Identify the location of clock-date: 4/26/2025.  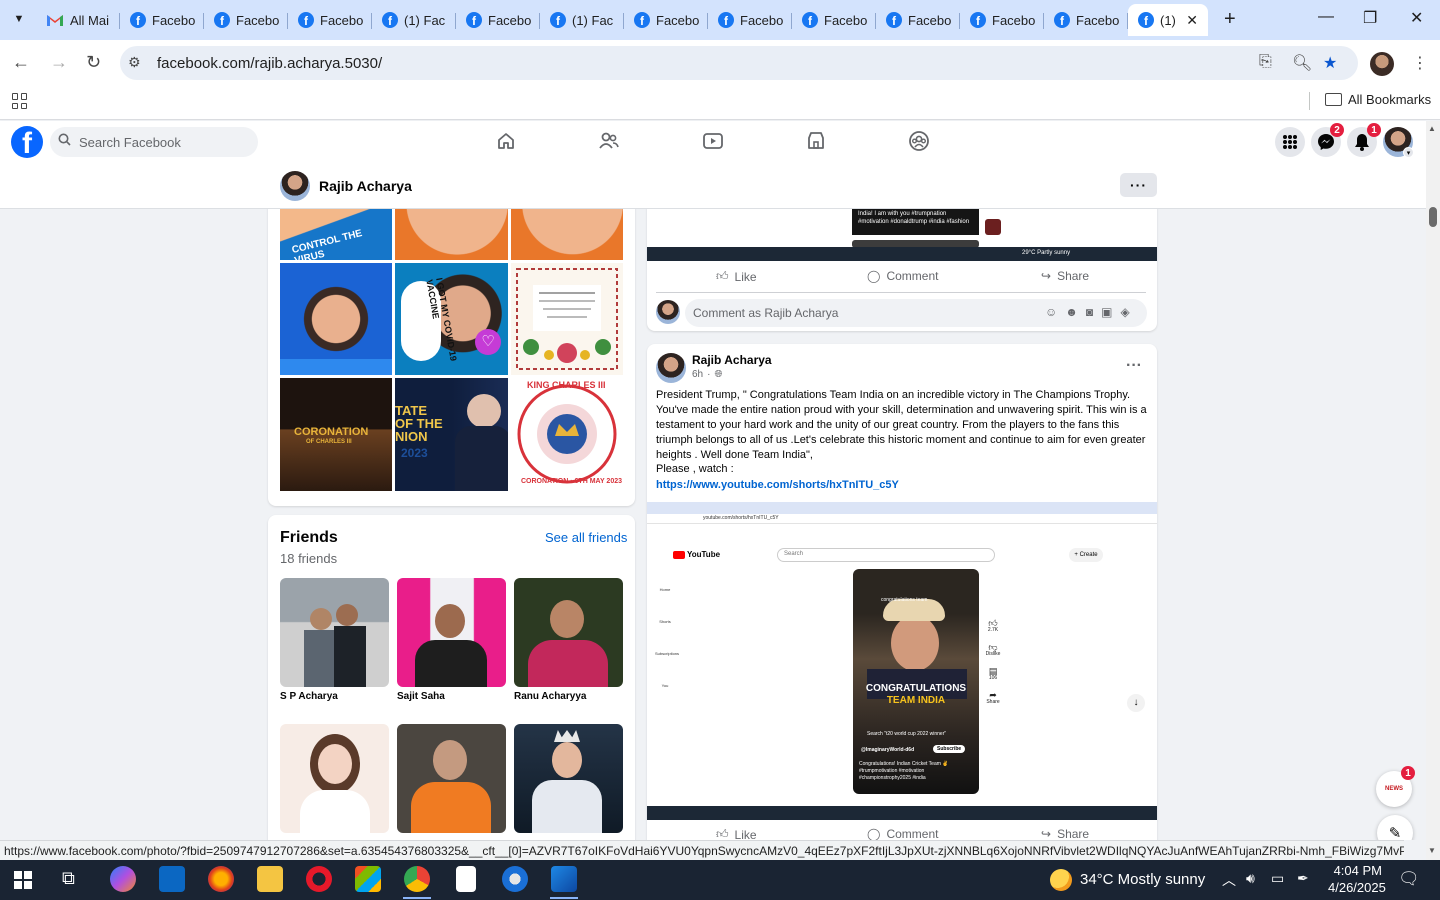
(1357, 887).